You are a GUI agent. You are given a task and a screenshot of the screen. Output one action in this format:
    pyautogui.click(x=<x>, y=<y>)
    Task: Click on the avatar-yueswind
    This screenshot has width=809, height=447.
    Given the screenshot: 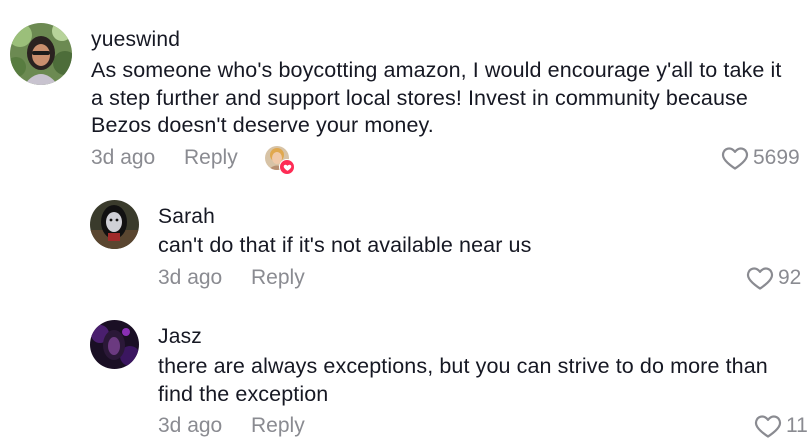 What is the action you would take?
    pyautogui.click(x=41, y=54)
    